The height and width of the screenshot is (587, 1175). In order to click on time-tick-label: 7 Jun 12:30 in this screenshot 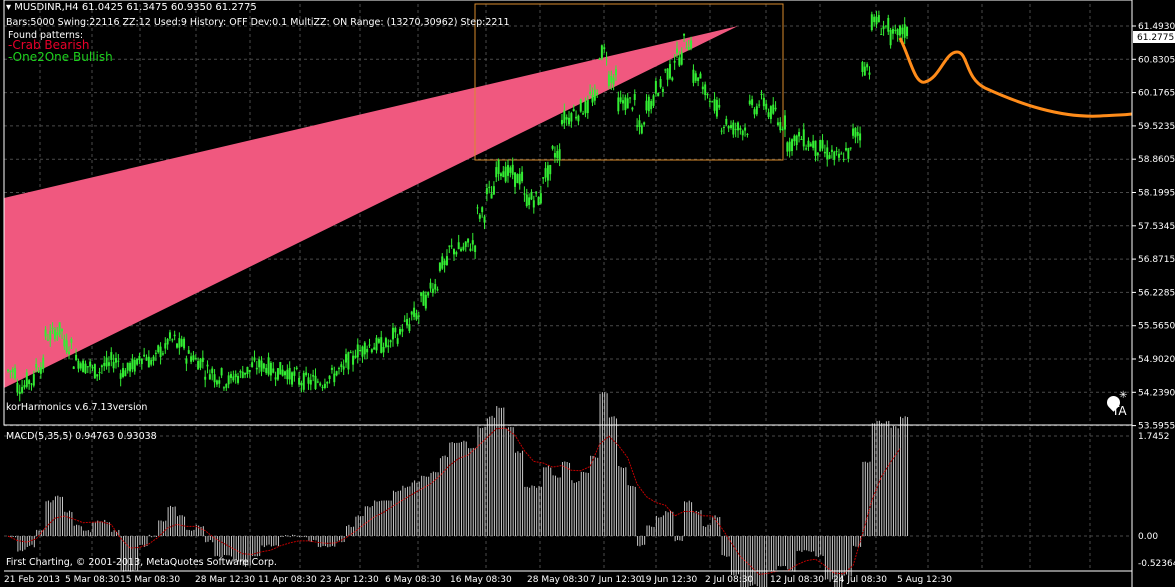, I will do `click(616, 580)`.